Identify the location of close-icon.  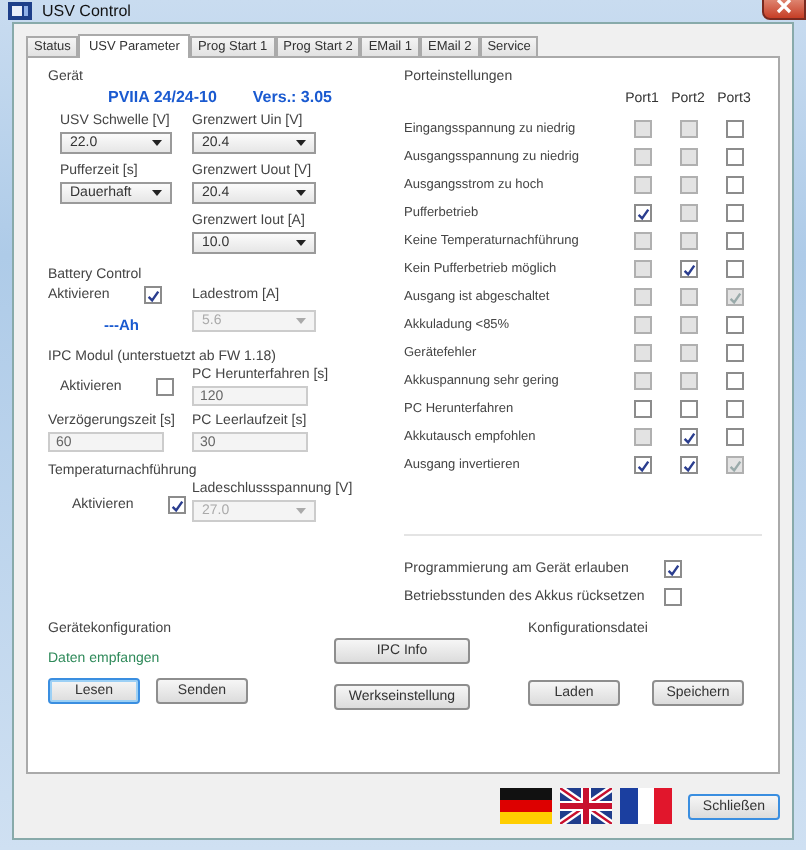
(784, 6).